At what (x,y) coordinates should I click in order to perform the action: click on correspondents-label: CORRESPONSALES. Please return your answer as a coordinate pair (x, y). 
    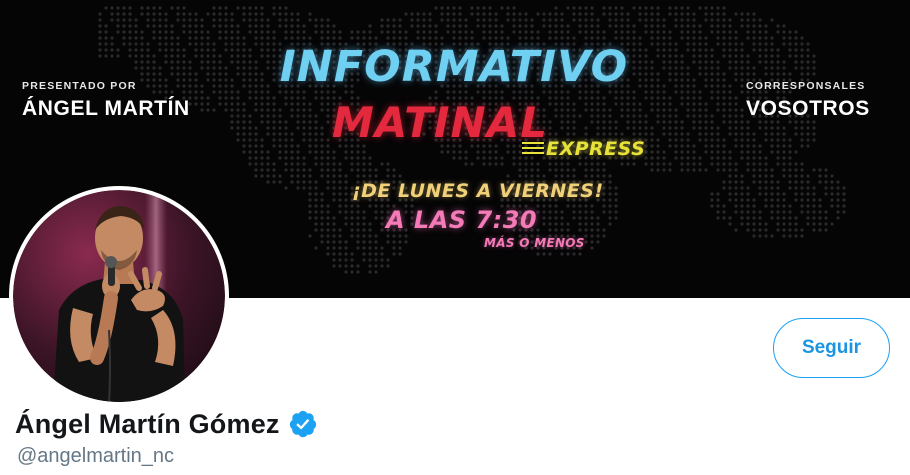
    Looking at the image, I should click on (806, 86).